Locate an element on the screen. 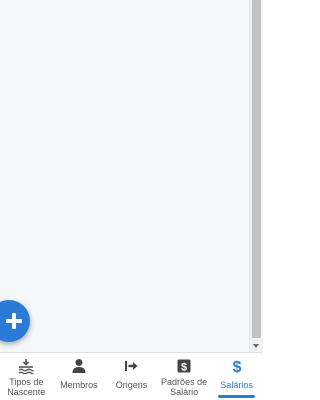 The height and width of the screenshot is (400, 320). nav-label-origens: Origens is located at coordinates (131, 385).